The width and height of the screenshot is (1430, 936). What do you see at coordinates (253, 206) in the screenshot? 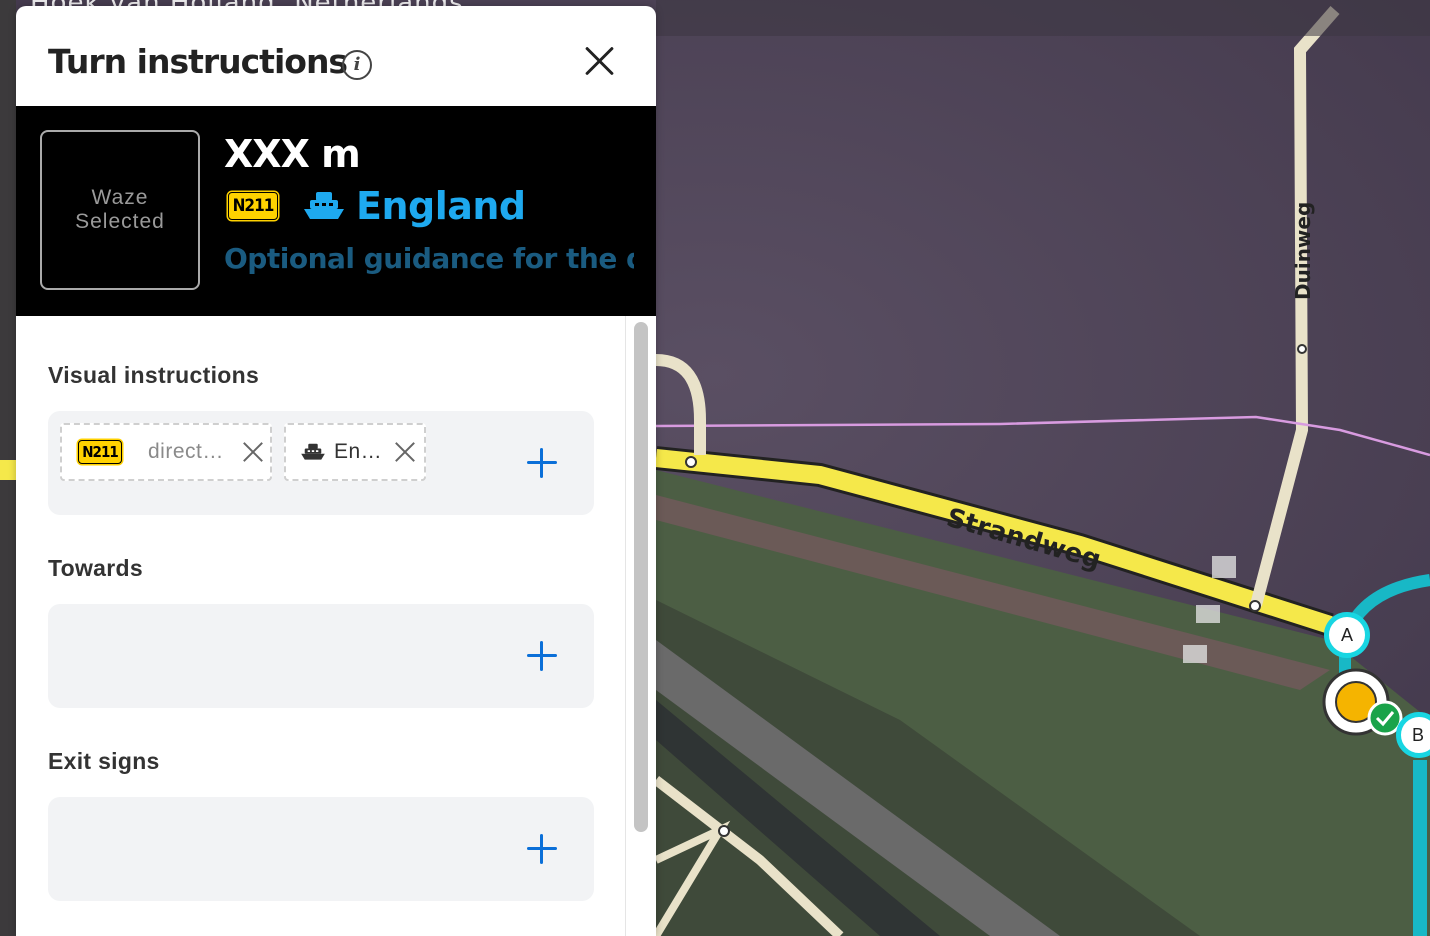
I see `road-shield-n211: N211` at bounding box center [253, 206].